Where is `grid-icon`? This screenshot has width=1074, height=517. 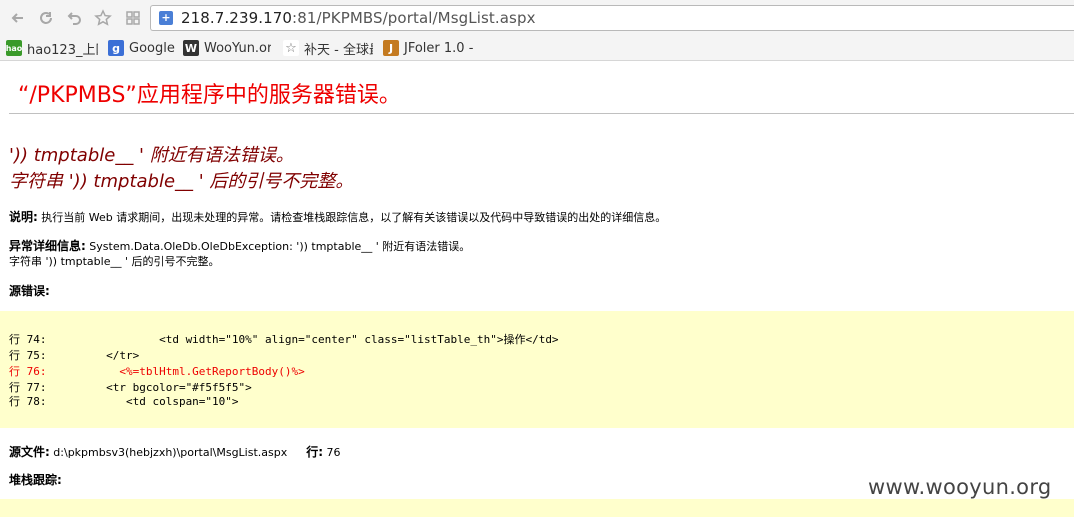 grid-icon is located at coordinates (133, 18).